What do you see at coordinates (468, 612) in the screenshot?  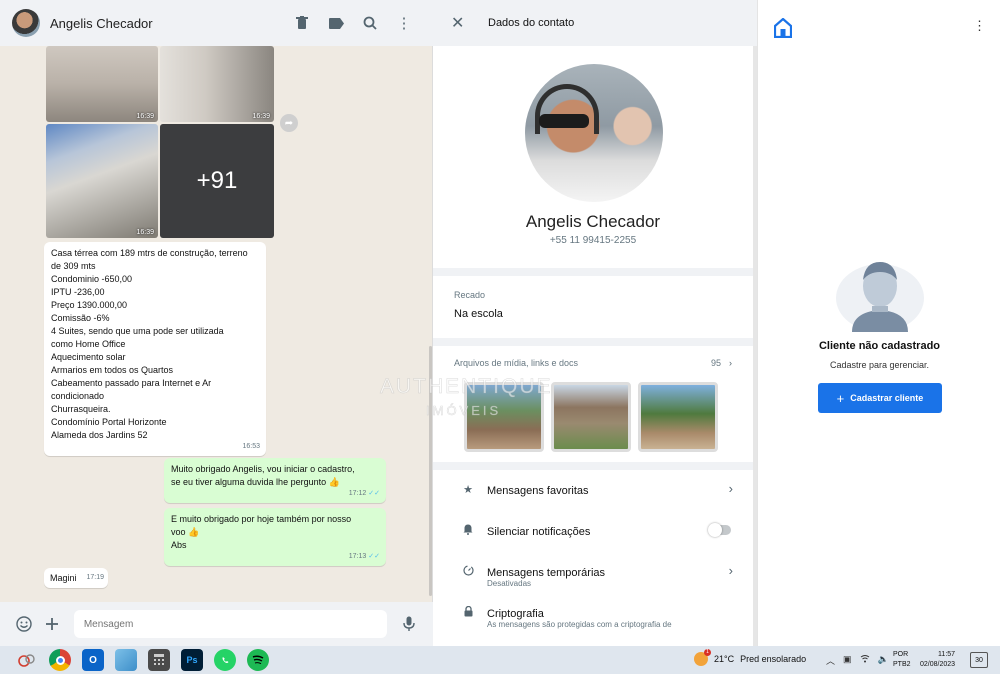 I see `lock-icon` at bounding box center [468, 612].